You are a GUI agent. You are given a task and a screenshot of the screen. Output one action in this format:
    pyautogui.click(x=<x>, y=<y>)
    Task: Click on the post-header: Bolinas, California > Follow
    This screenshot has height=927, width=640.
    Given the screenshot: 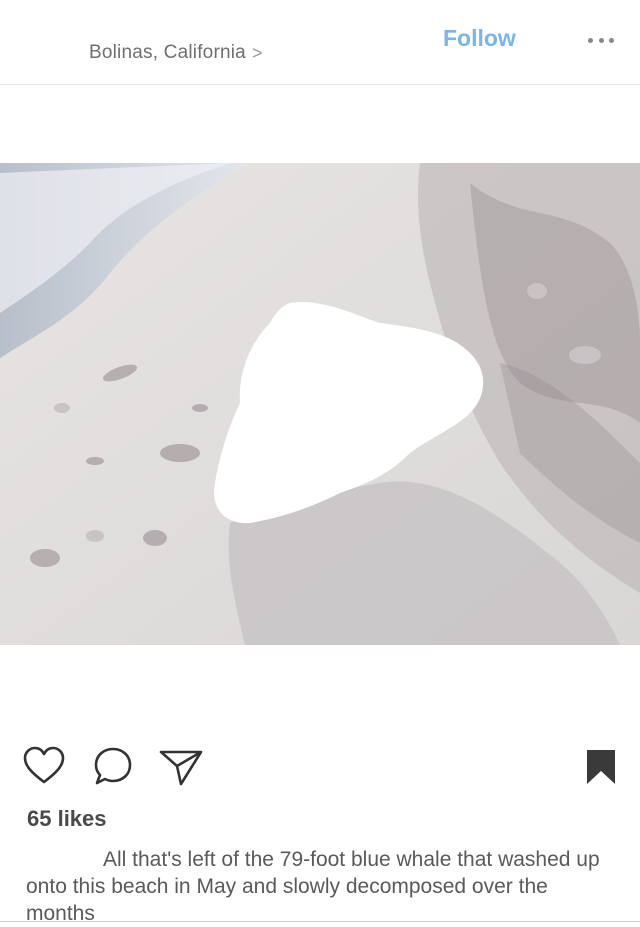 What is the action you would take?
    pyautogui.click(x=320, y=42)
    